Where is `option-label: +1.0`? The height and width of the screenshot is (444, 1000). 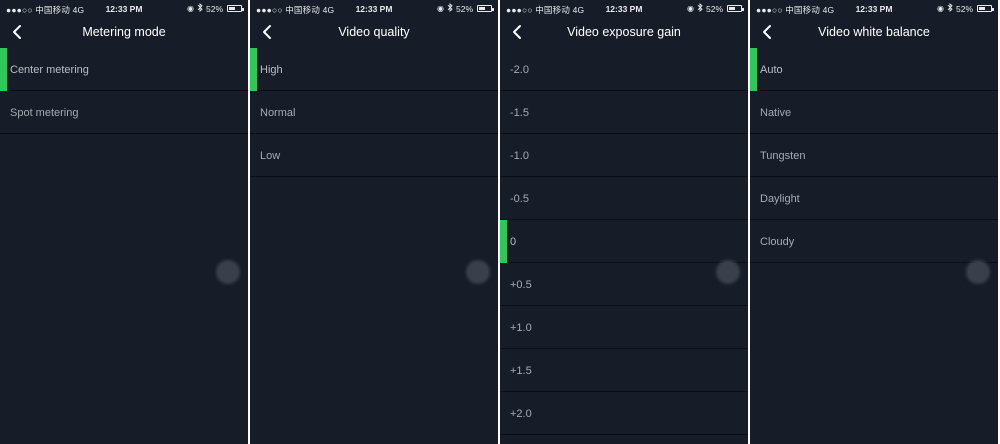
option-label: +1.0 is located at coordinates (521, 328).